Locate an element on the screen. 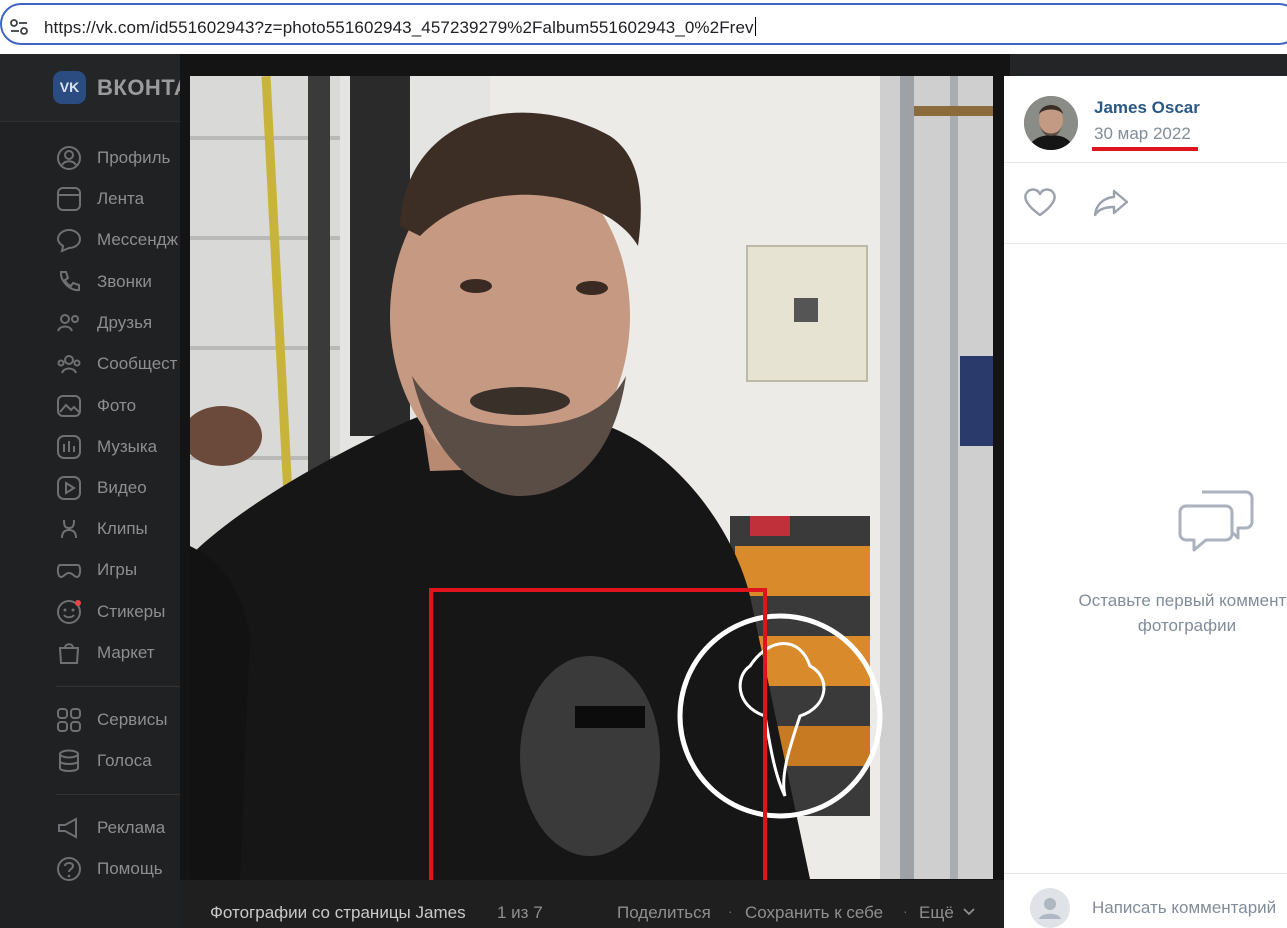  sidebar-item-photo: Фото is located at coordinates (126, 406).